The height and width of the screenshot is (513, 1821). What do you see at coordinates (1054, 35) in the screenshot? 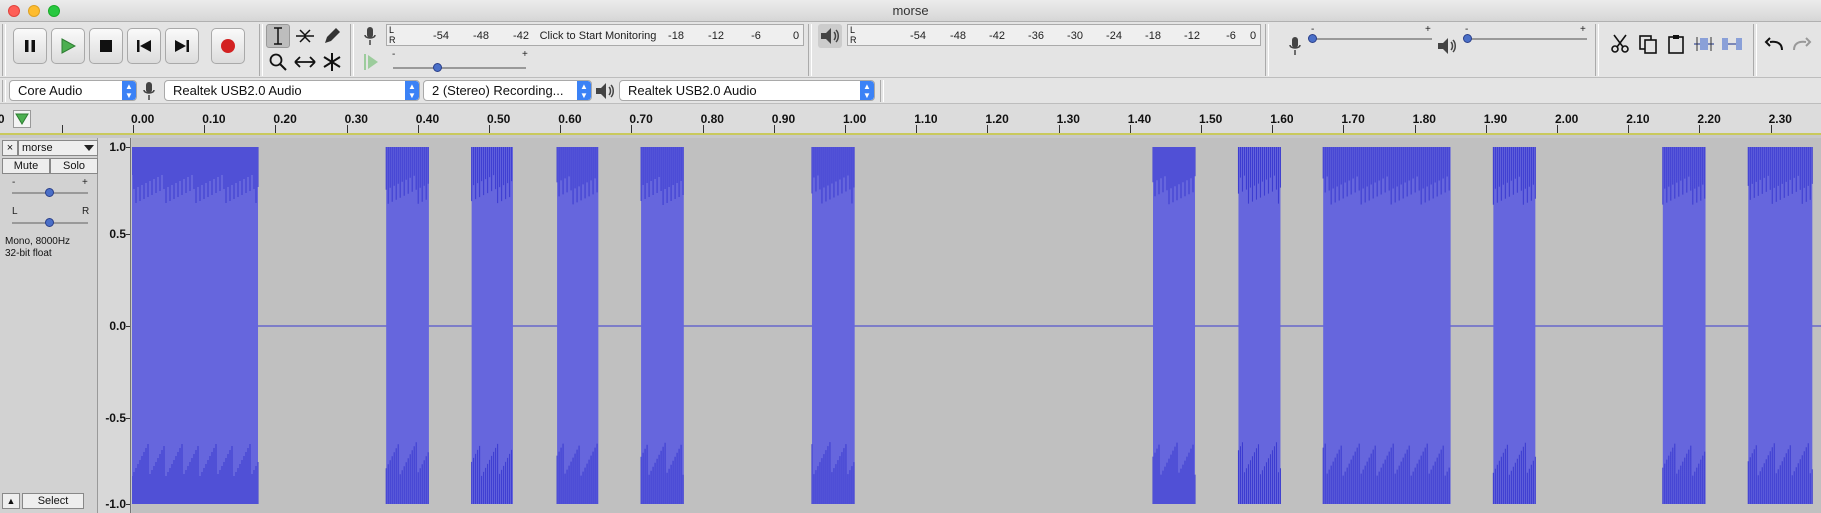
I see `play-meter: L R -54 -48 -42 -36 -30 -24 -18 -12 -6 0` at bounding box center [1054, 35].